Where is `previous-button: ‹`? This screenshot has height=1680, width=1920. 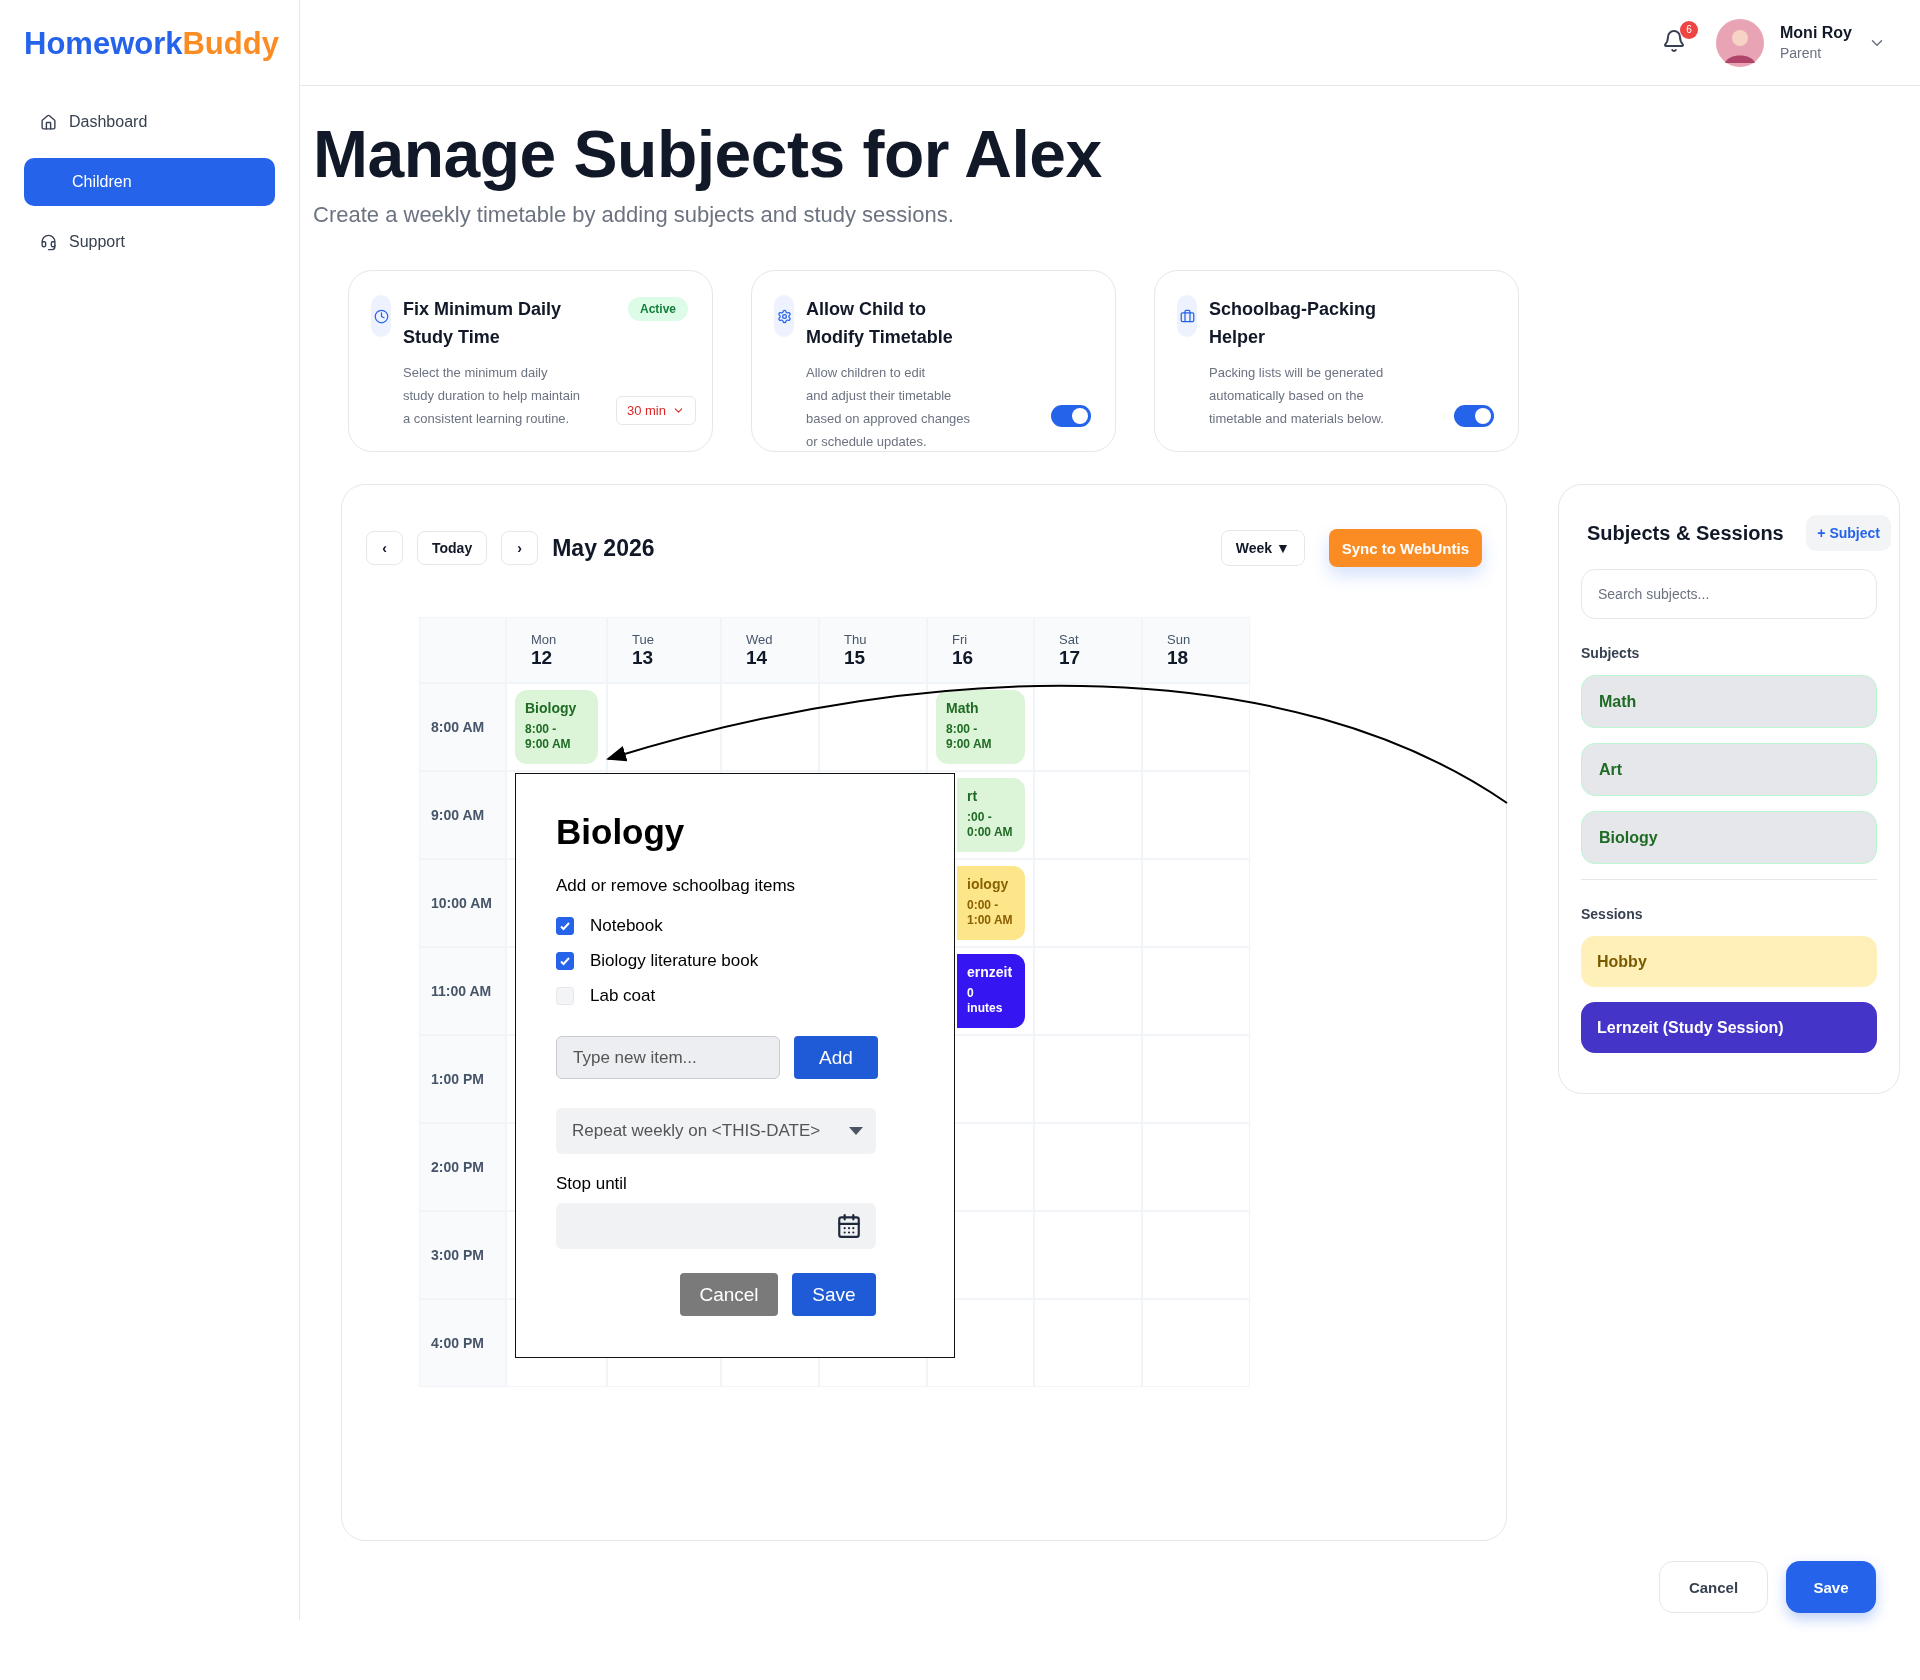 previous-button: ‹ is located at coordinates (384, 548).